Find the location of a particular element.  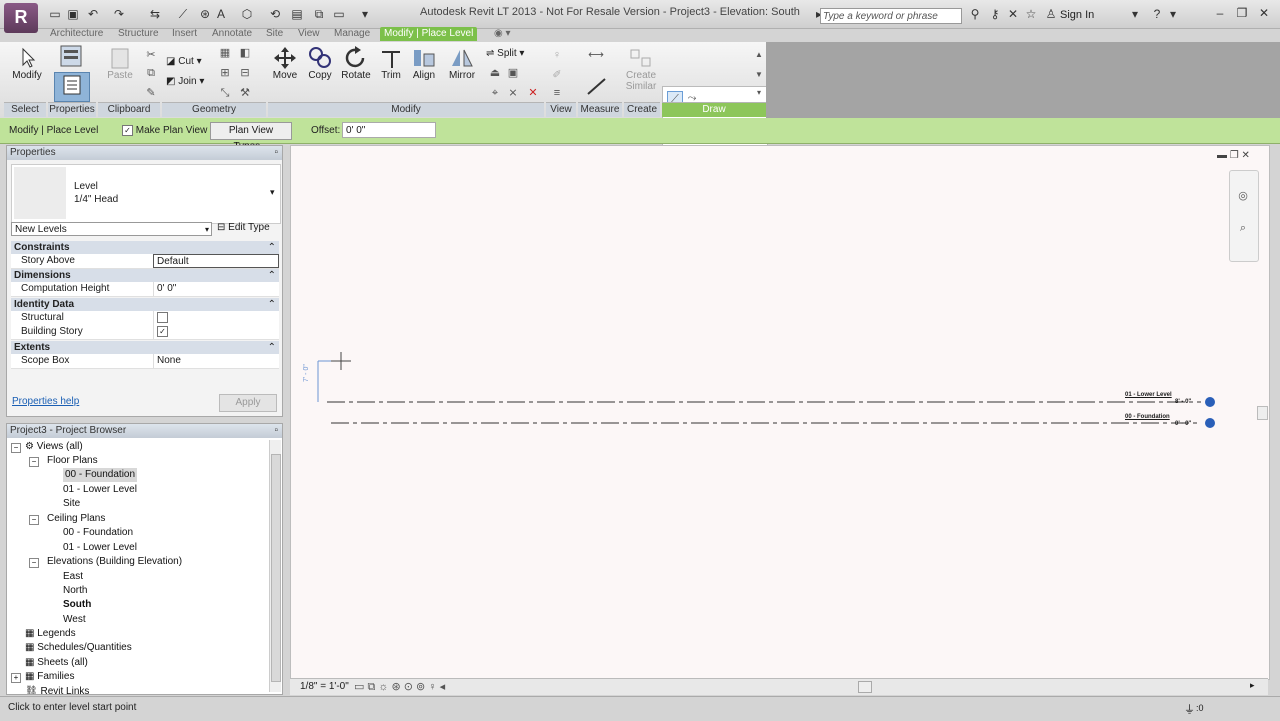

restore-icon: ❐ is located at coordinates (1242, 13).